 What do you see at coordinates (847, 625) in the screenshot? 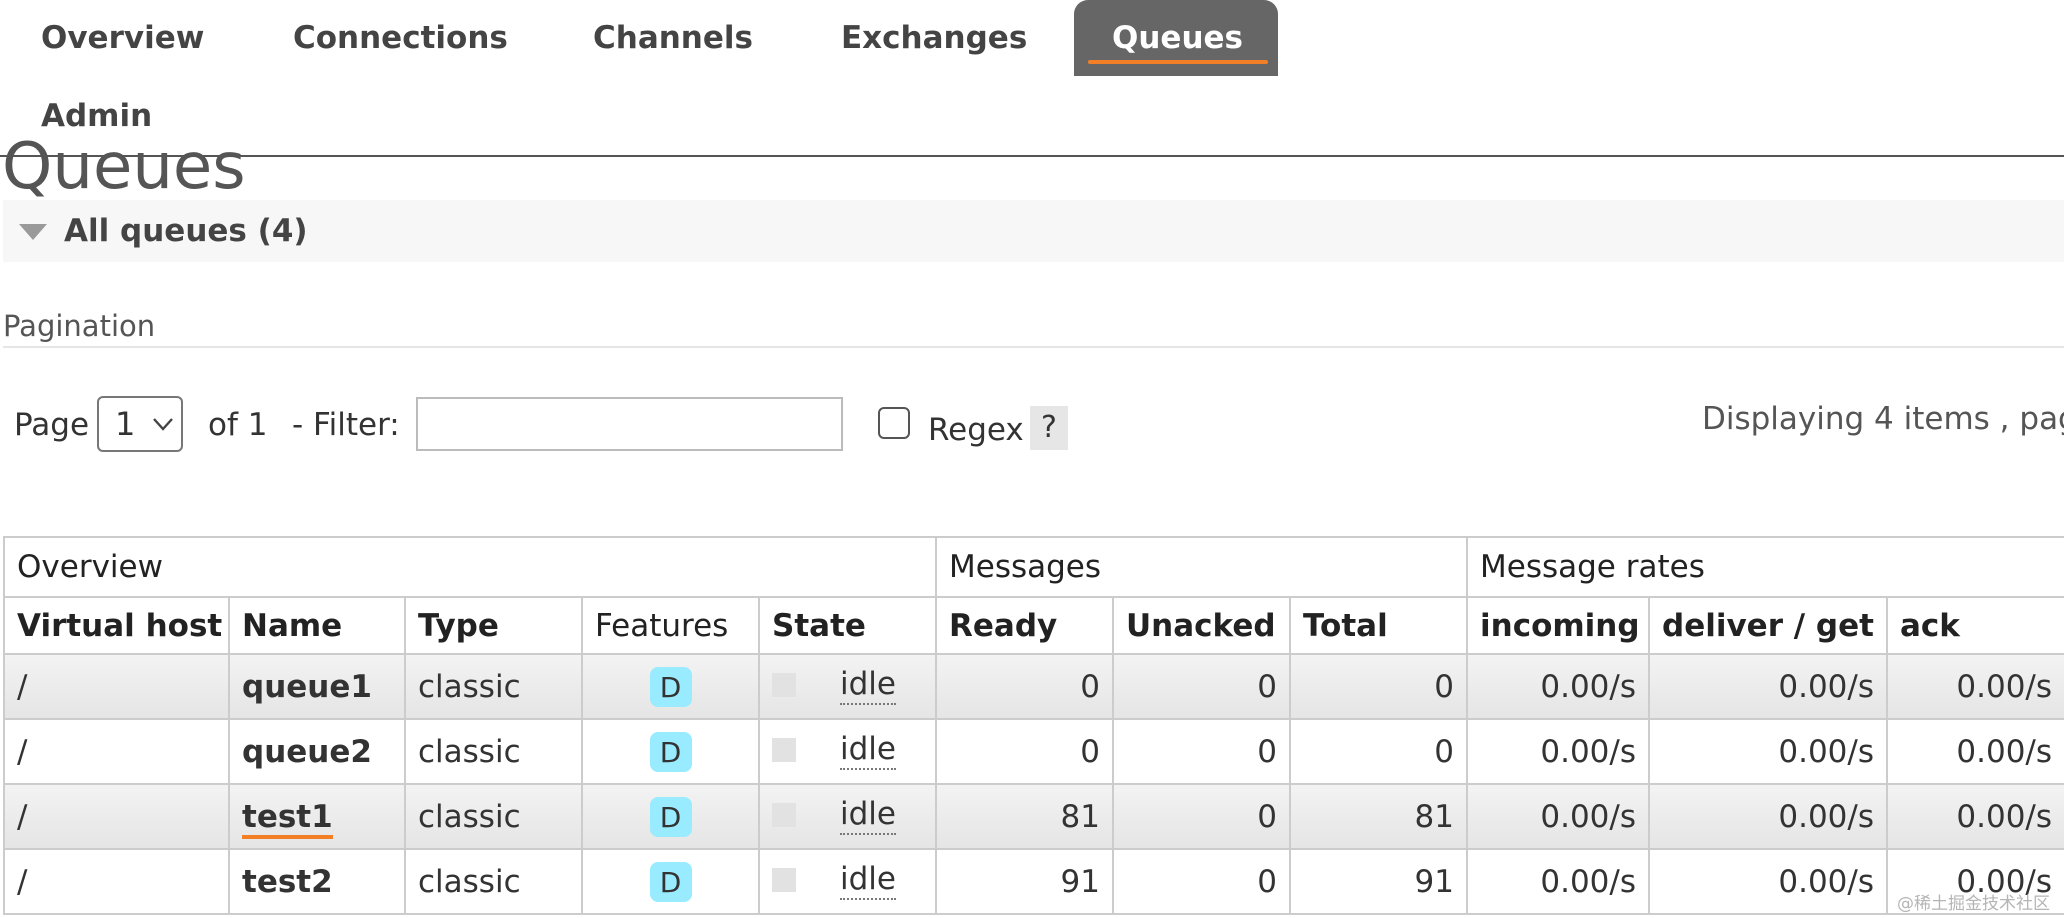
I see `column-header-state: State` at bounding box center [847, 625].